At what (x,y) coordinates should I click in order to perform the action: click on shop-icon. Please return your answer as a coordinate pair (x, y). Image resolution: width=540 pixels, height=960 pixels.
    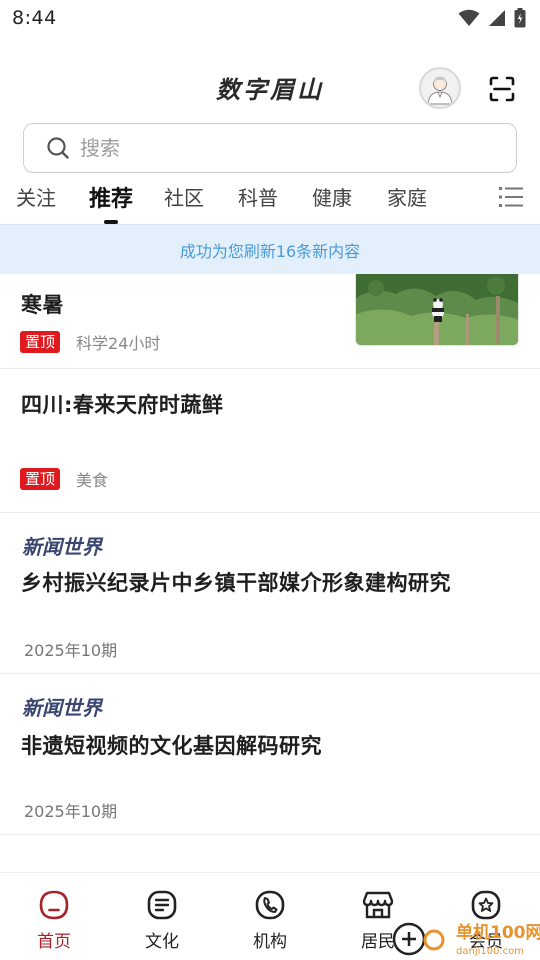
    Looking at the image, I should click on (378, 905).